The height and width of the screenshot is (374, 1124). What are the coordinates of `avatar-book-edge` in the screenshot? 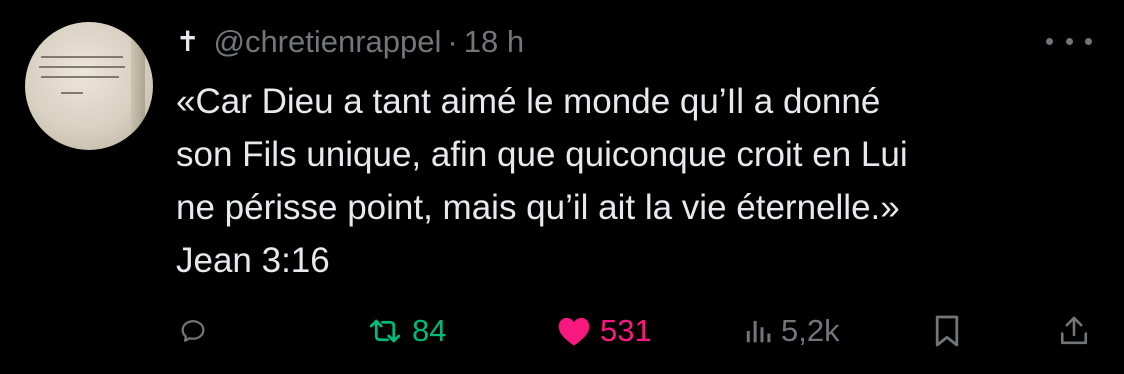 It's located at (138, 86).